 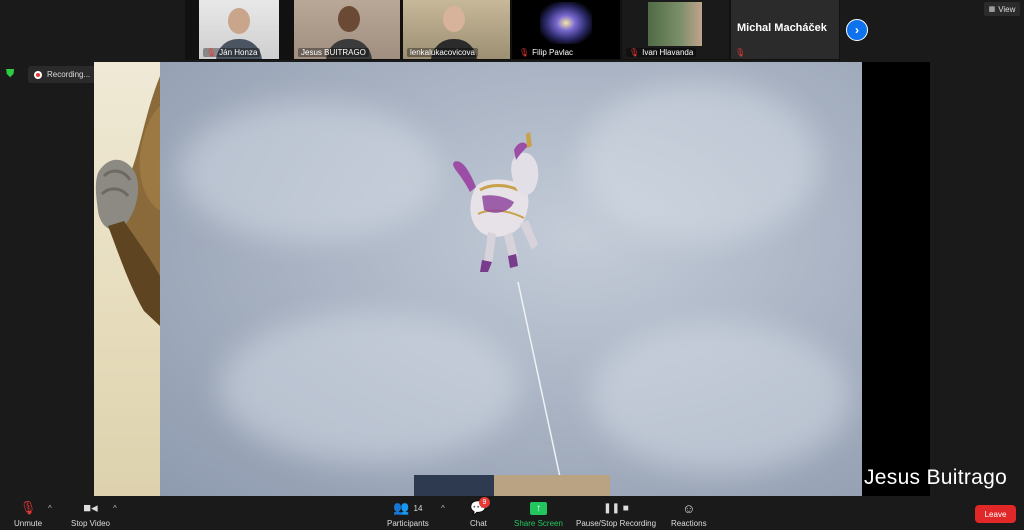 I want to click on people-icon: 👥, so click(x=401, y=507).